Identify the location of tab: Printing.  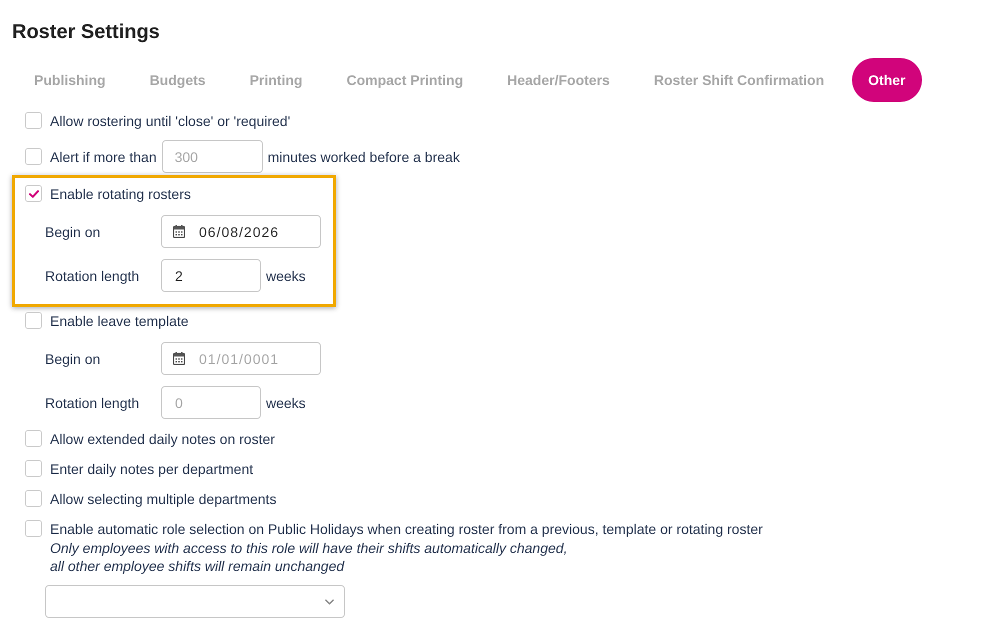
(276, 80).